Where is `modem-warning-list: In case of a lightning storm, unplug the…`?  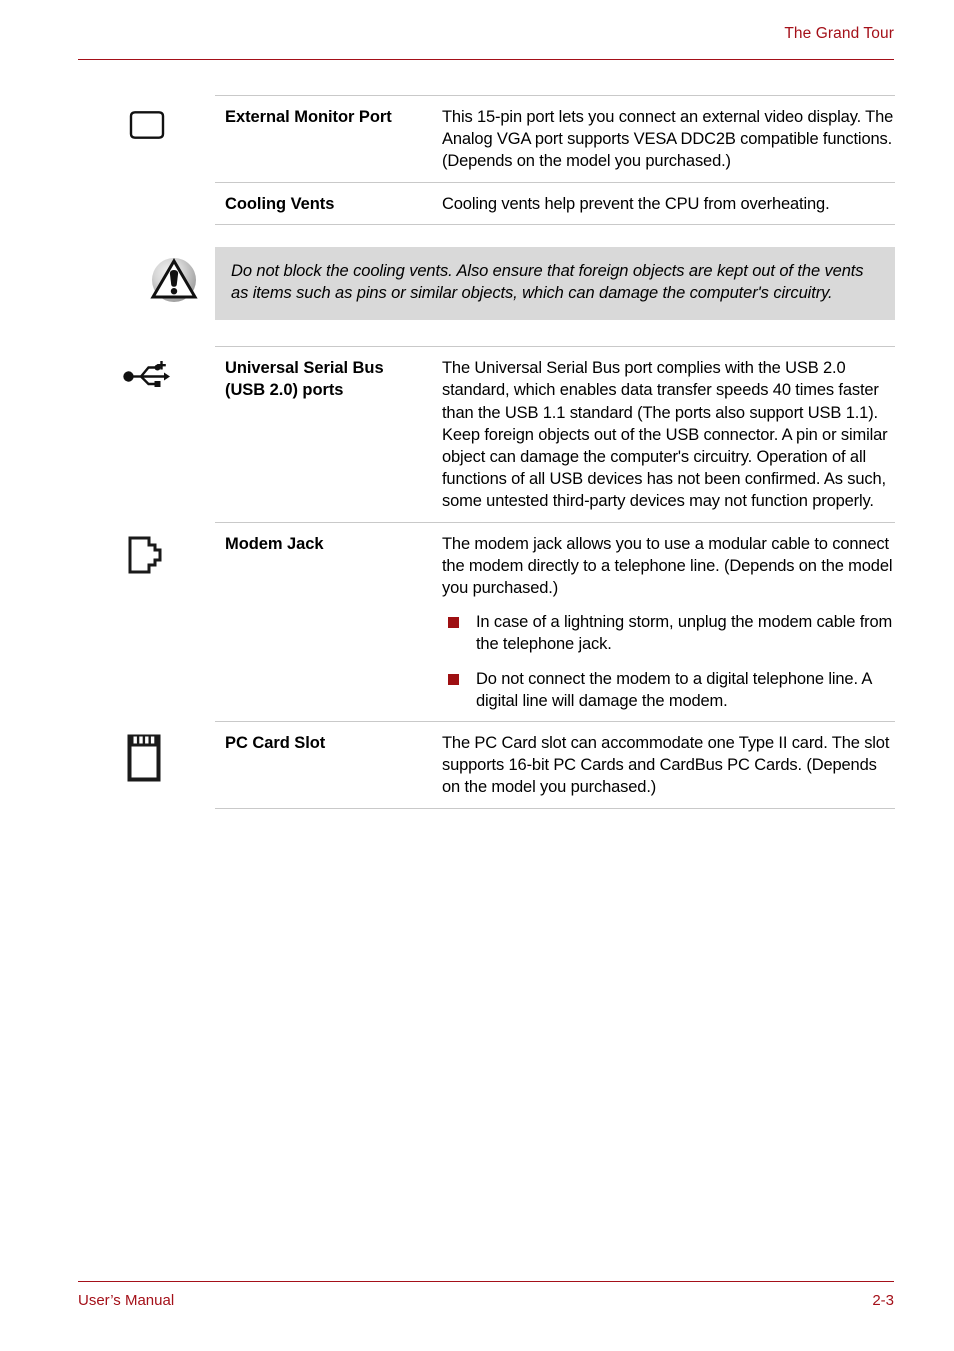 modem-warning-list: In case of a lightning storm, unplug the… is located at coordinates (668, 661).